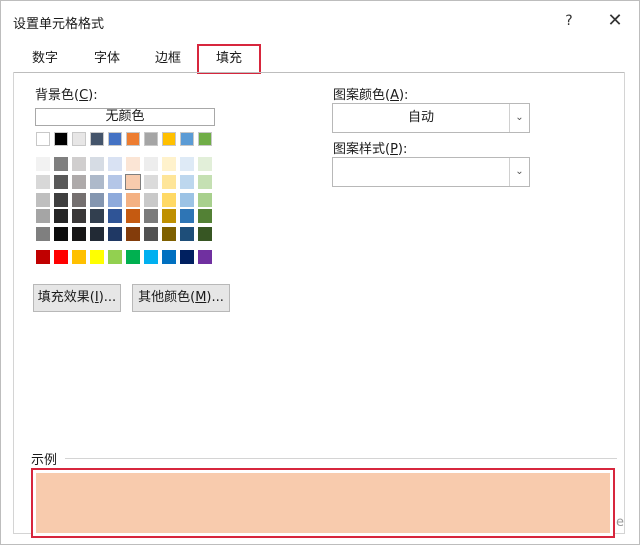 The image size is (640, 545). Describe the element at coordinates (421, 172) in the screenshot. I see `pattern-style-value` at that location.